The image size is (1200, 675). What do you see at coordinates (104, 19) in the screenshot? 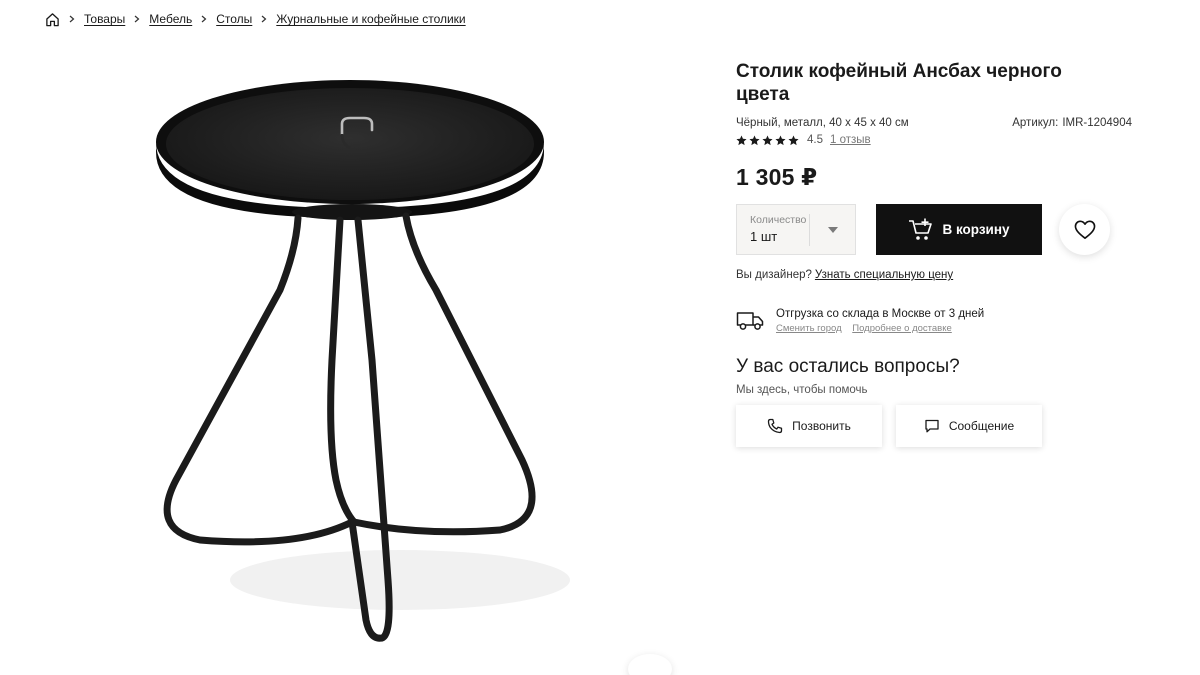
I see `breadcrumb-link-goods: Товары` at bounding box center [104, 19].